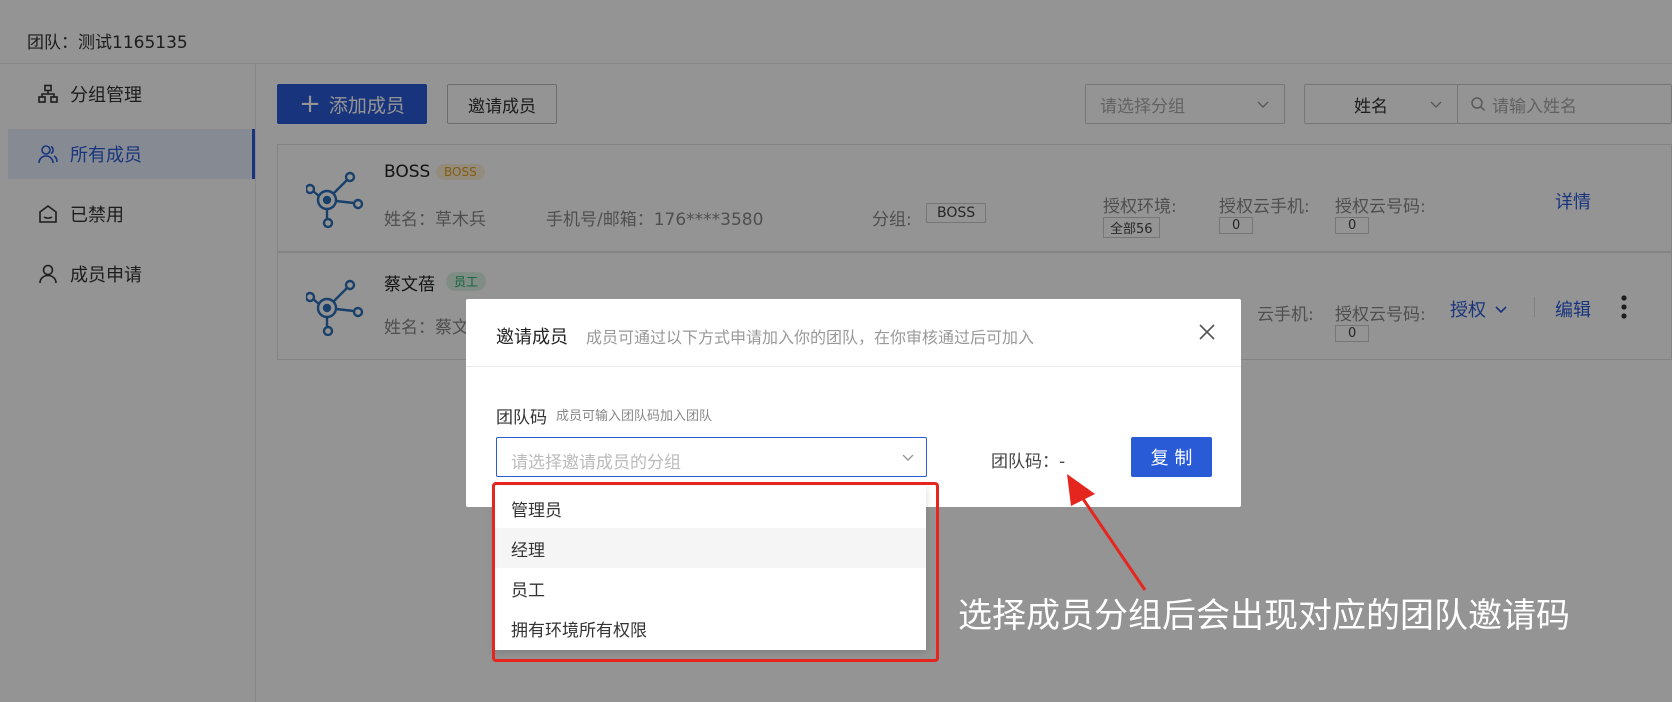 The height and width of the screenshot is (702, 1672). What do you see at coordinates (711, 457) in the screenshot?
I see `invite-group-select: 请选择邀请成员的分组` at bounding box center [711, 457].